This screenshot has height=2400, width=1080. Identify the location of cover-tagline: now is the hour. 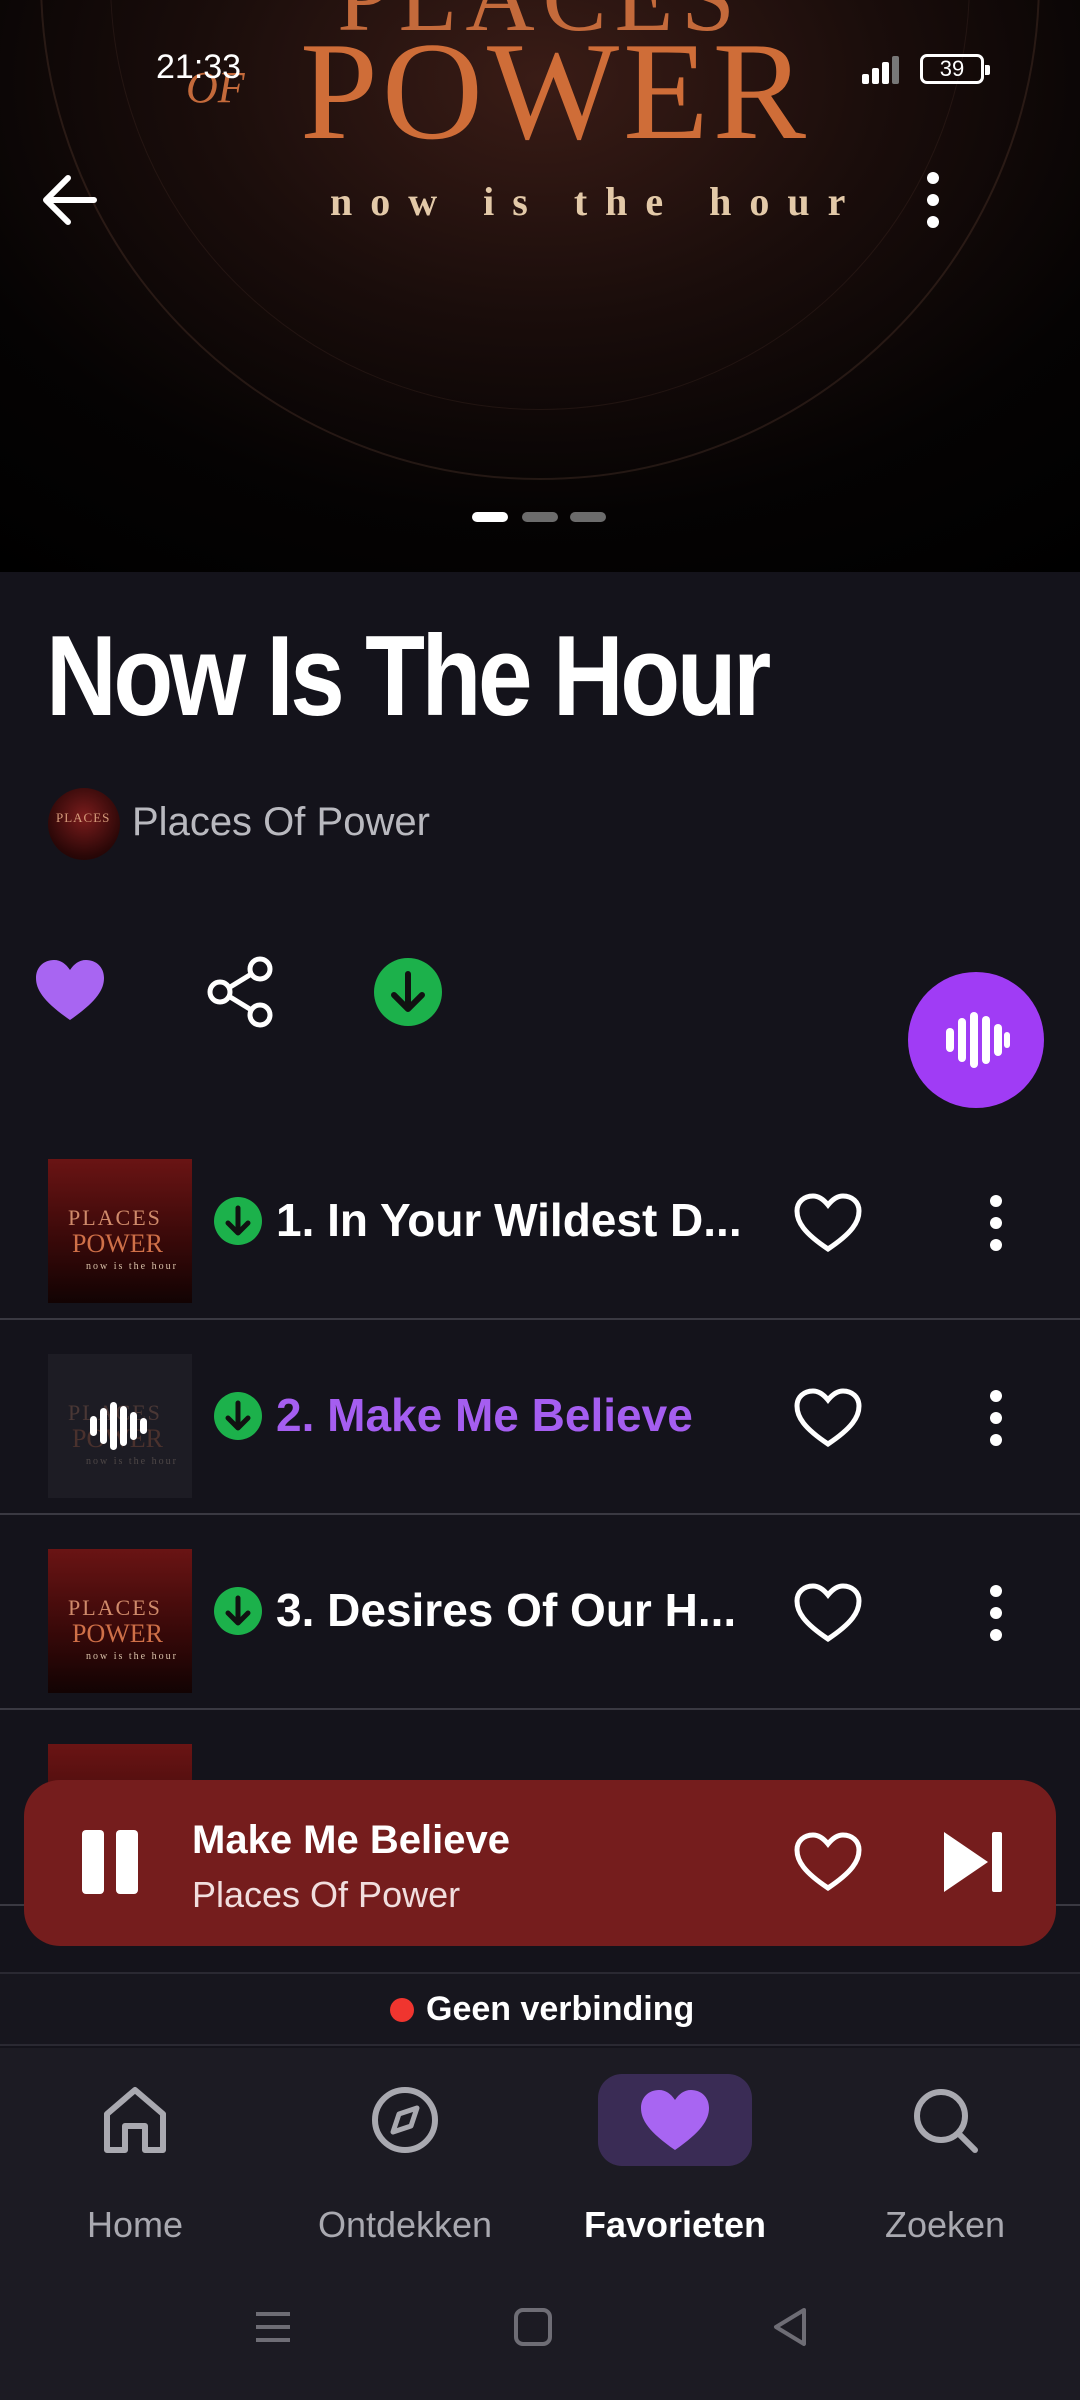
(597, 201).